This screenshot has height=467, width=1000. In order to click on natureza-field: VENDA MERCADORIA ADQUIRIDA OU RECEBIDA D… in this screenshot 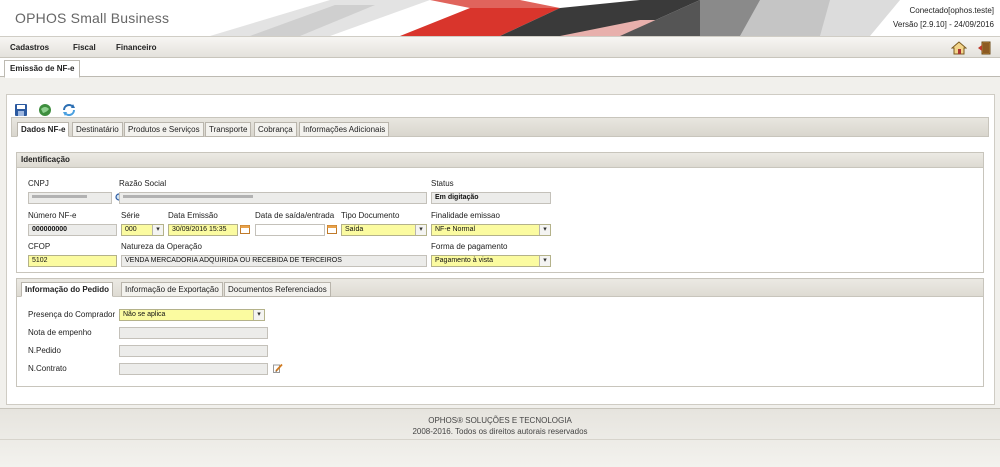, I will do `click(274, 261)`.